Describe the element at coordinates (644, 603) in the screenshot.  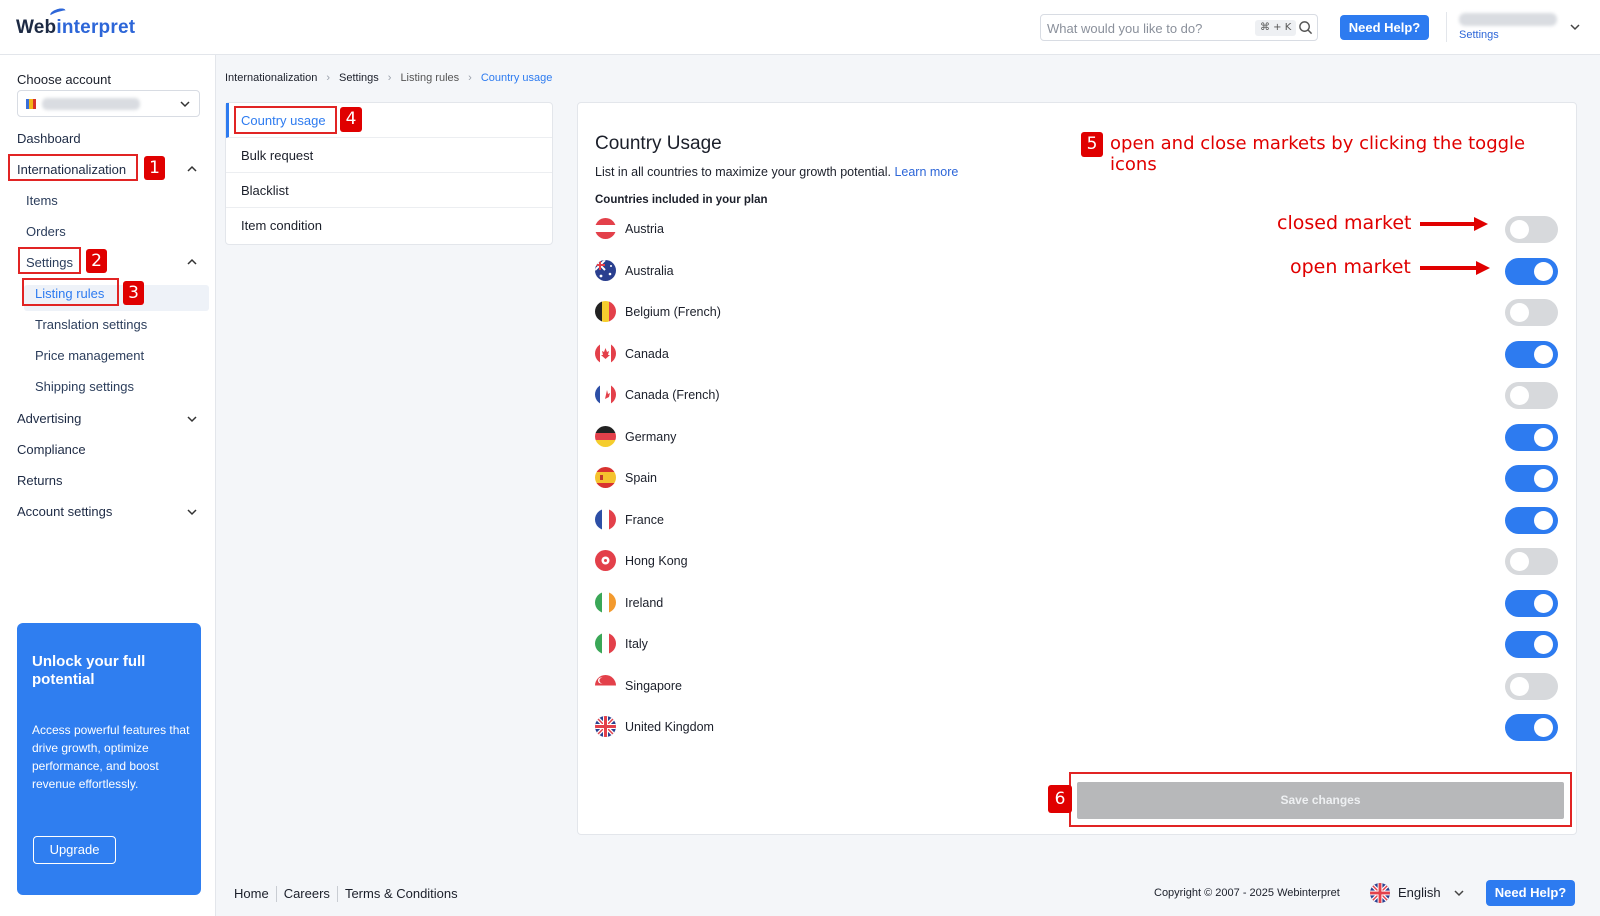
I see `country-name: Ireland` at that location.